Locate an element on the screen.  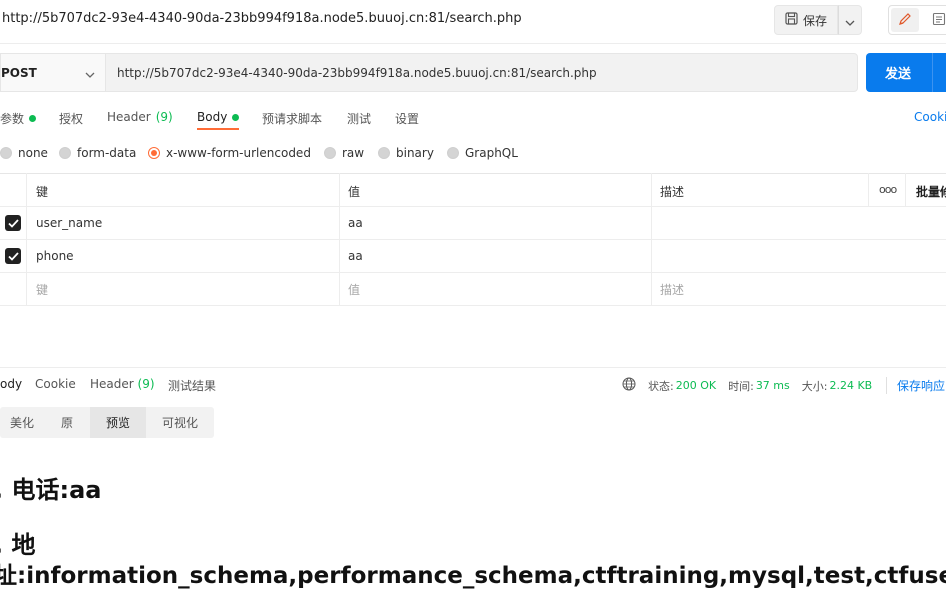
response-tab-header: Header (9) is located at coordinates (122, 384).